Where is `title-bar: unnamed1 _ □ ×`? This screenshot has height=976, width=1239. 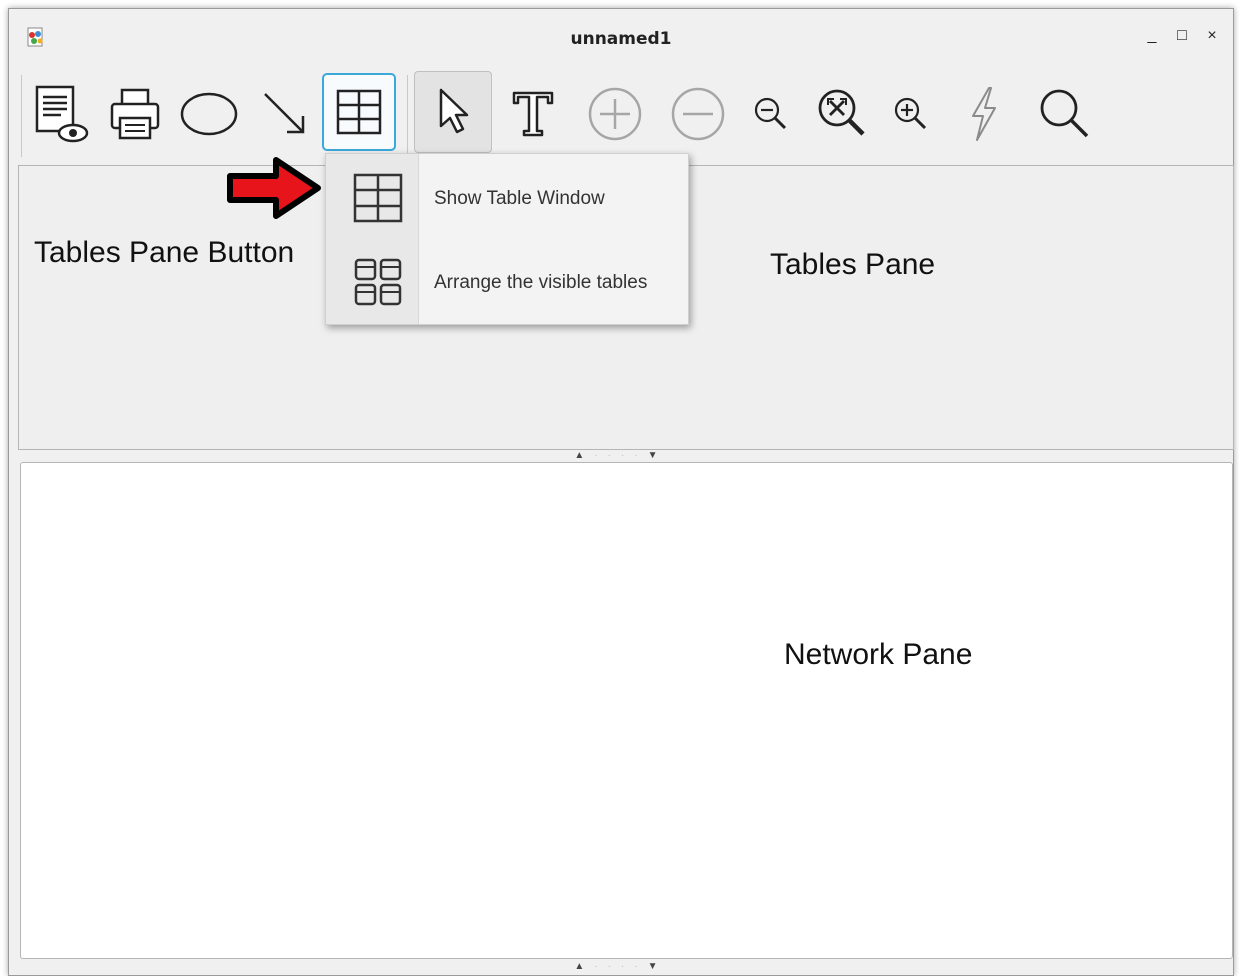 title-bar: unnamed1 _ □ × is located at coordinates (621, 31).